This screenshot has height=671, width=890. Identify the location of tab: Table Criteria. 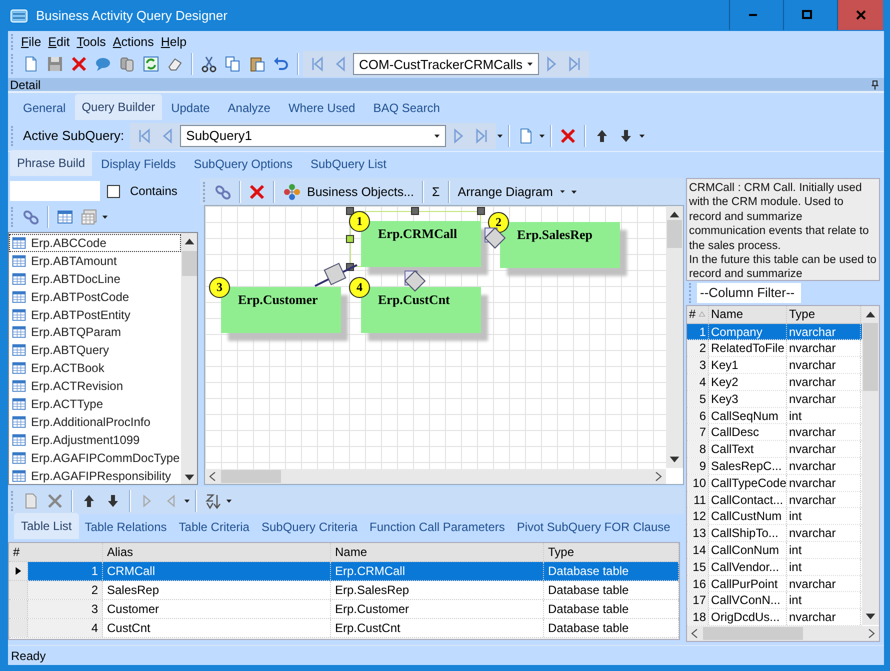
(214, 527).